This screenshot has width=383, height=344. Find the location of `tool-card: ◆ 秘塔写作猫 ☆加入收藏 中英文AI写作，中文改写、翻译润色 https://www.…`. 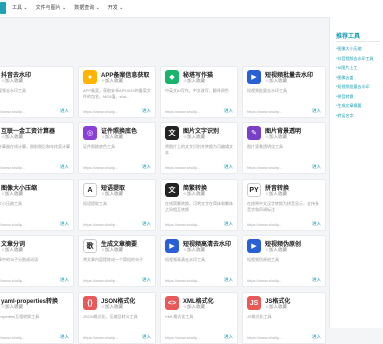

tool-card: ◆ 秘塔写作猫 ☆加入收藏 中英文AI写作，中文改写、翻译润色 https://www.… is located at coordinates (199, 92).